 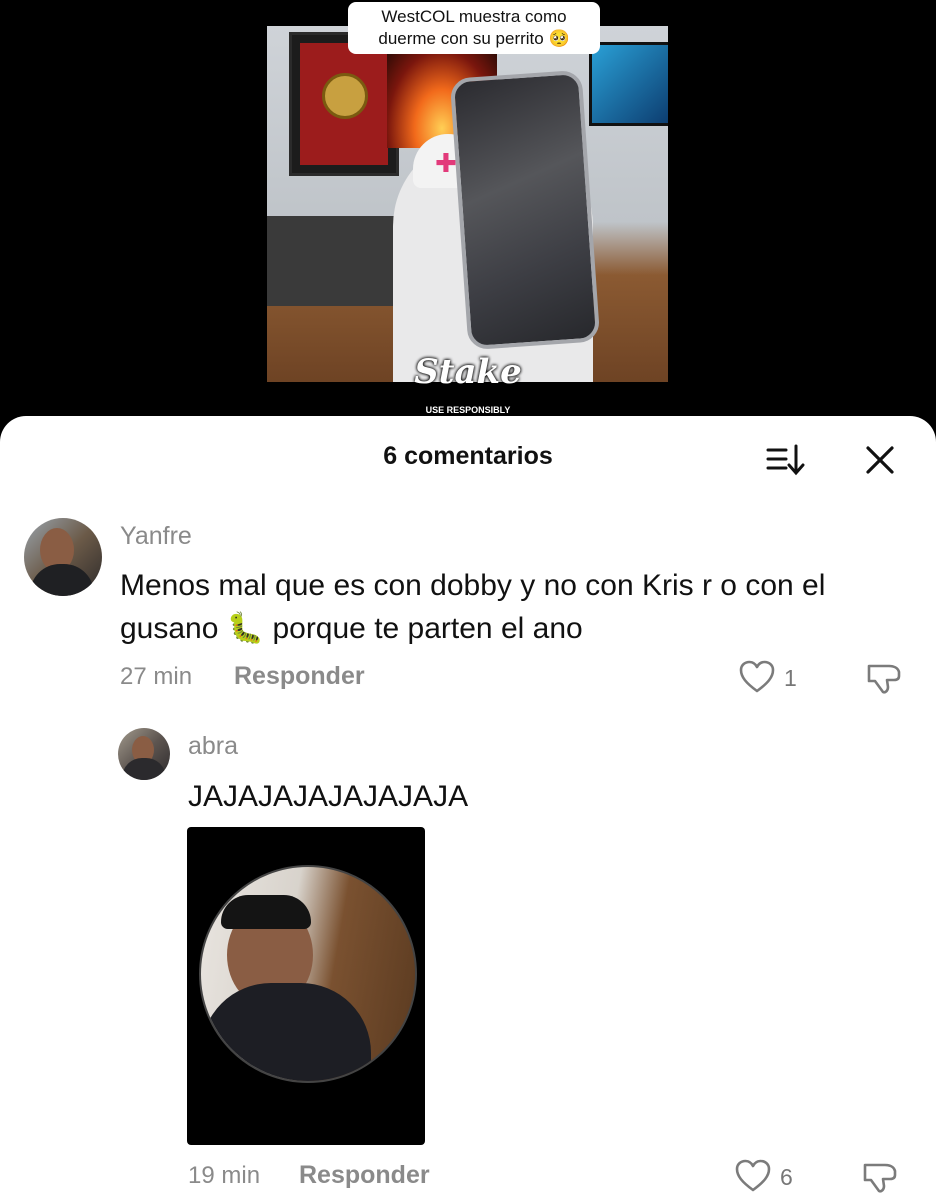 I want to click on comment-username: Yanfre, so click(x=156, y=536).